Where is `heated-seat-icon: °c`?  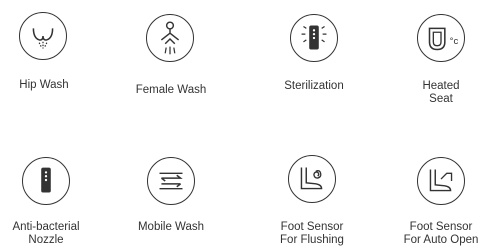 heated-seat-icon: °c is located at coordinates (441, 38).